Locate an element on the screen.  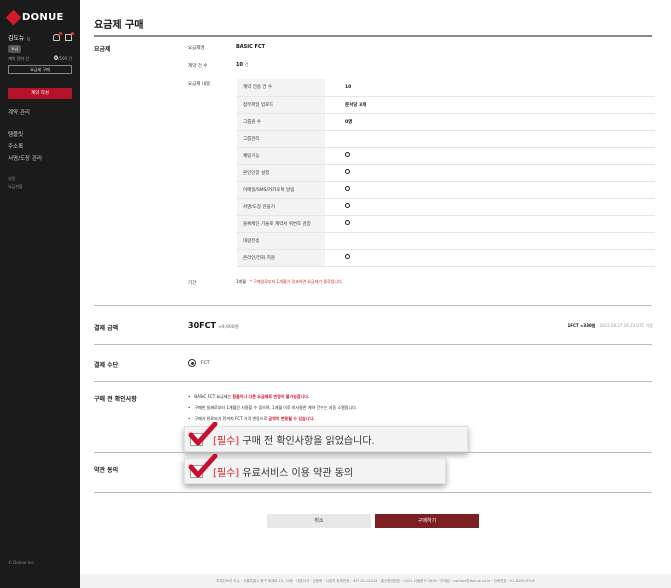
contract-count-value: 10 건 is located at coordinates (242, 65).